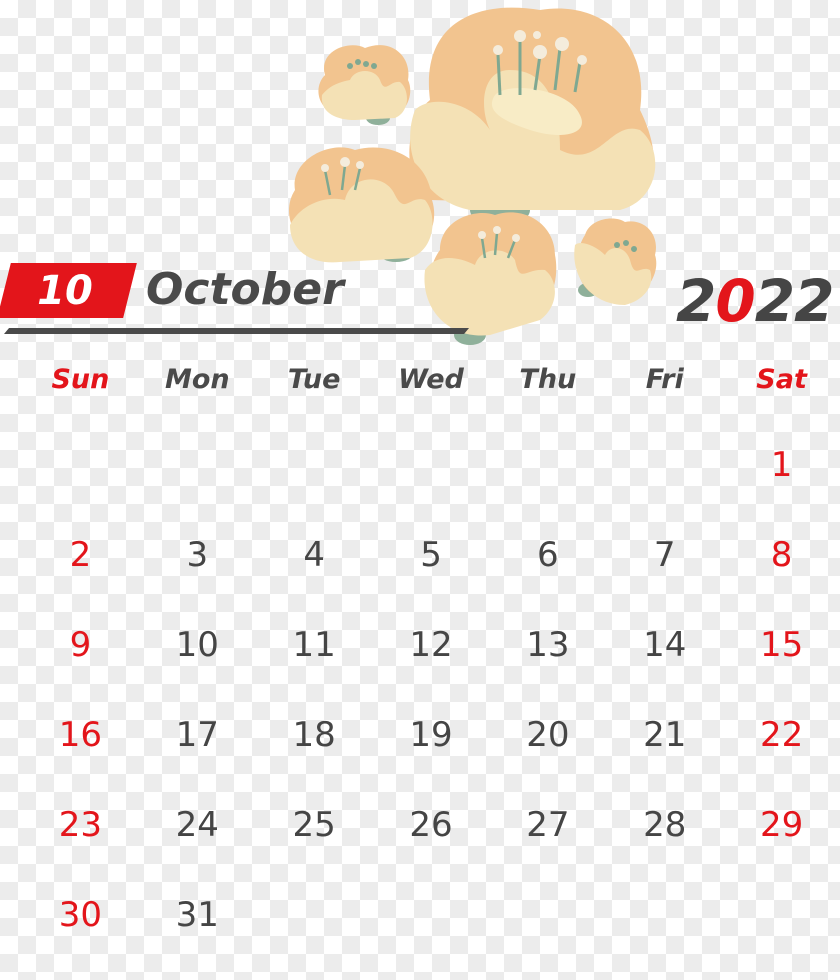 The image size is (840, 980). Describe the element at coordinates (80, 665) in the screenshot. I see `day-cell: 9` at that location.